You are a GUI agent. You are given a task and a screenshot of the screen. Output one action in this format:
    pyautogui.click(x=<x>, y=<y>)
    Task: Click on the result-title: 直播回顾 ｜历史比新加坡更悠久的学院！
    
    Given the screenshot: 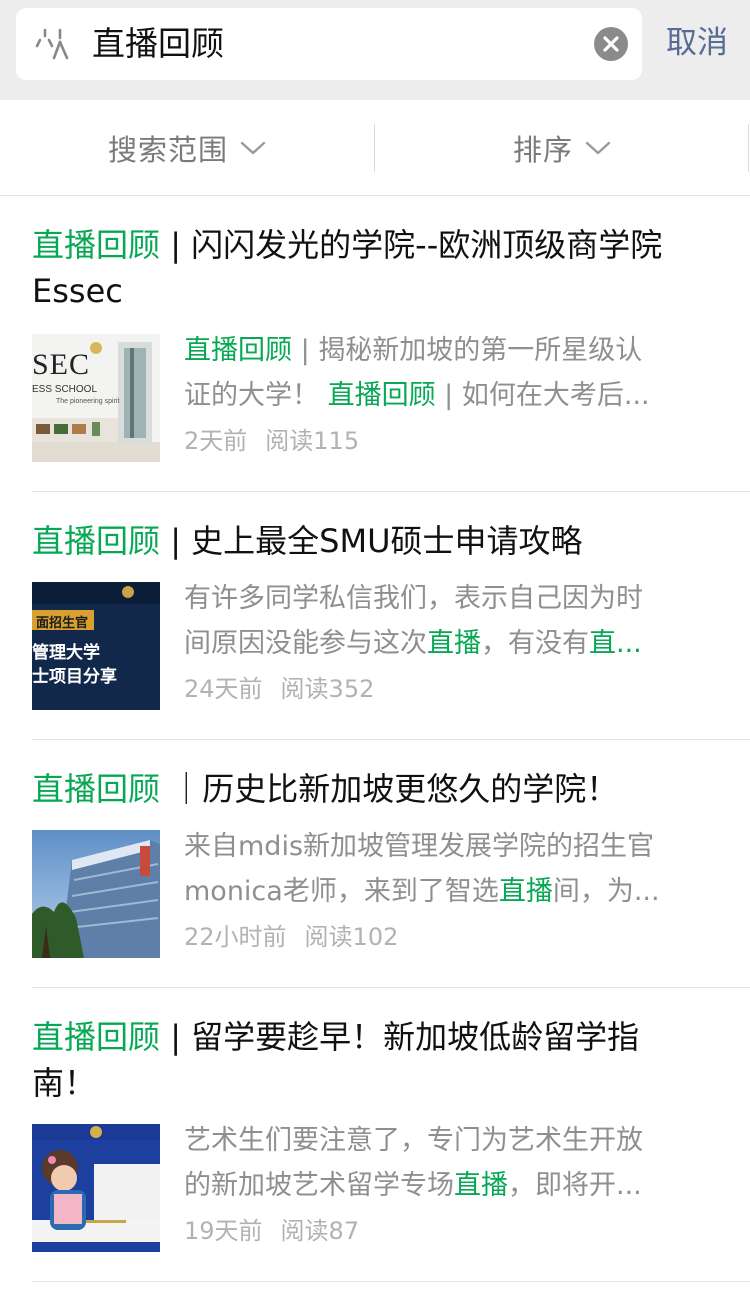 What is the action you would take?
    pyautogui.click(x=377, y=789)
    